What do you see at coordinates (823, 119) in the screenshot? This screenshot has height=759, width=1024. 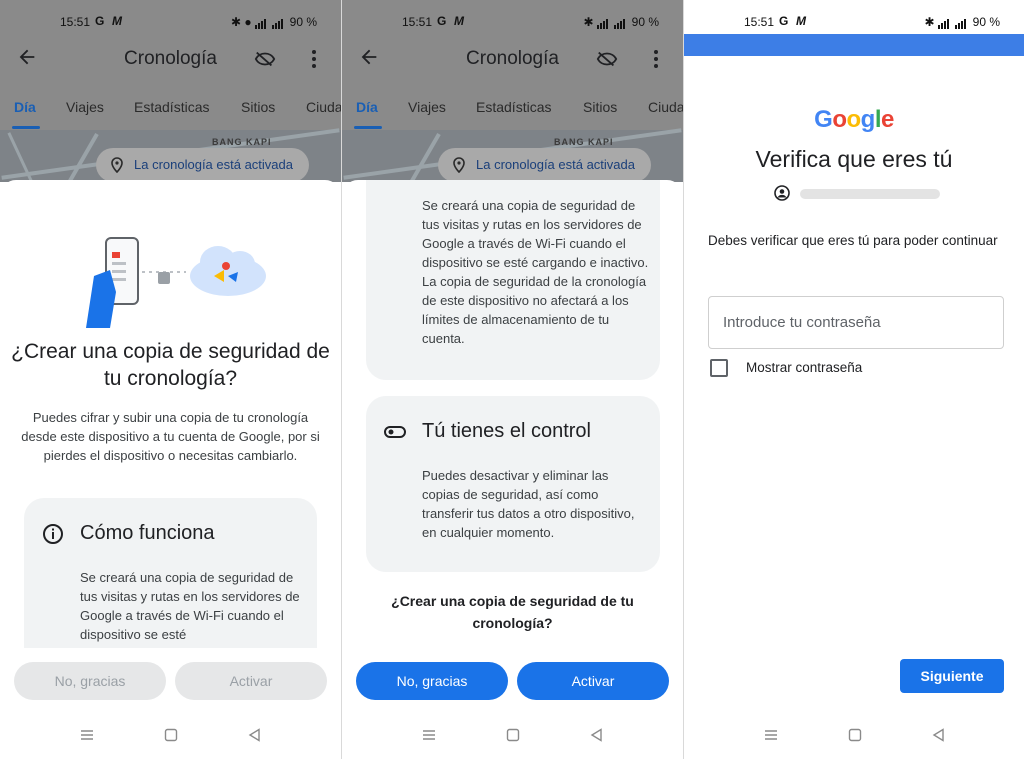 I see `logo-letter: G` at bounding box center [823, 119].